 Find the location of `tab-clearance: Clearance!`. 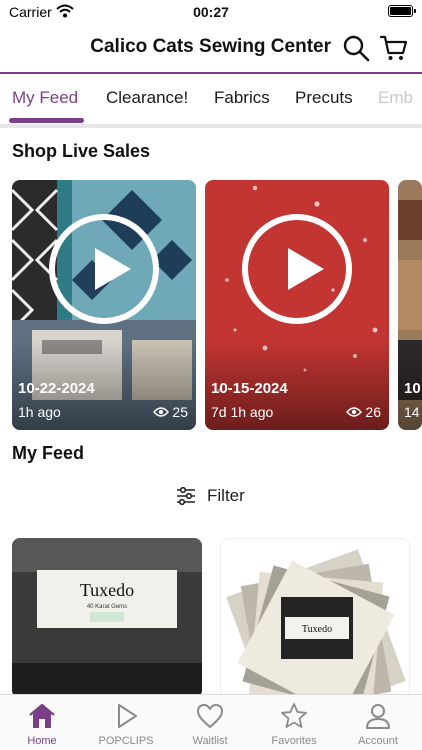

tab-clearance: Clearance! is located at coordinates (147, 98).